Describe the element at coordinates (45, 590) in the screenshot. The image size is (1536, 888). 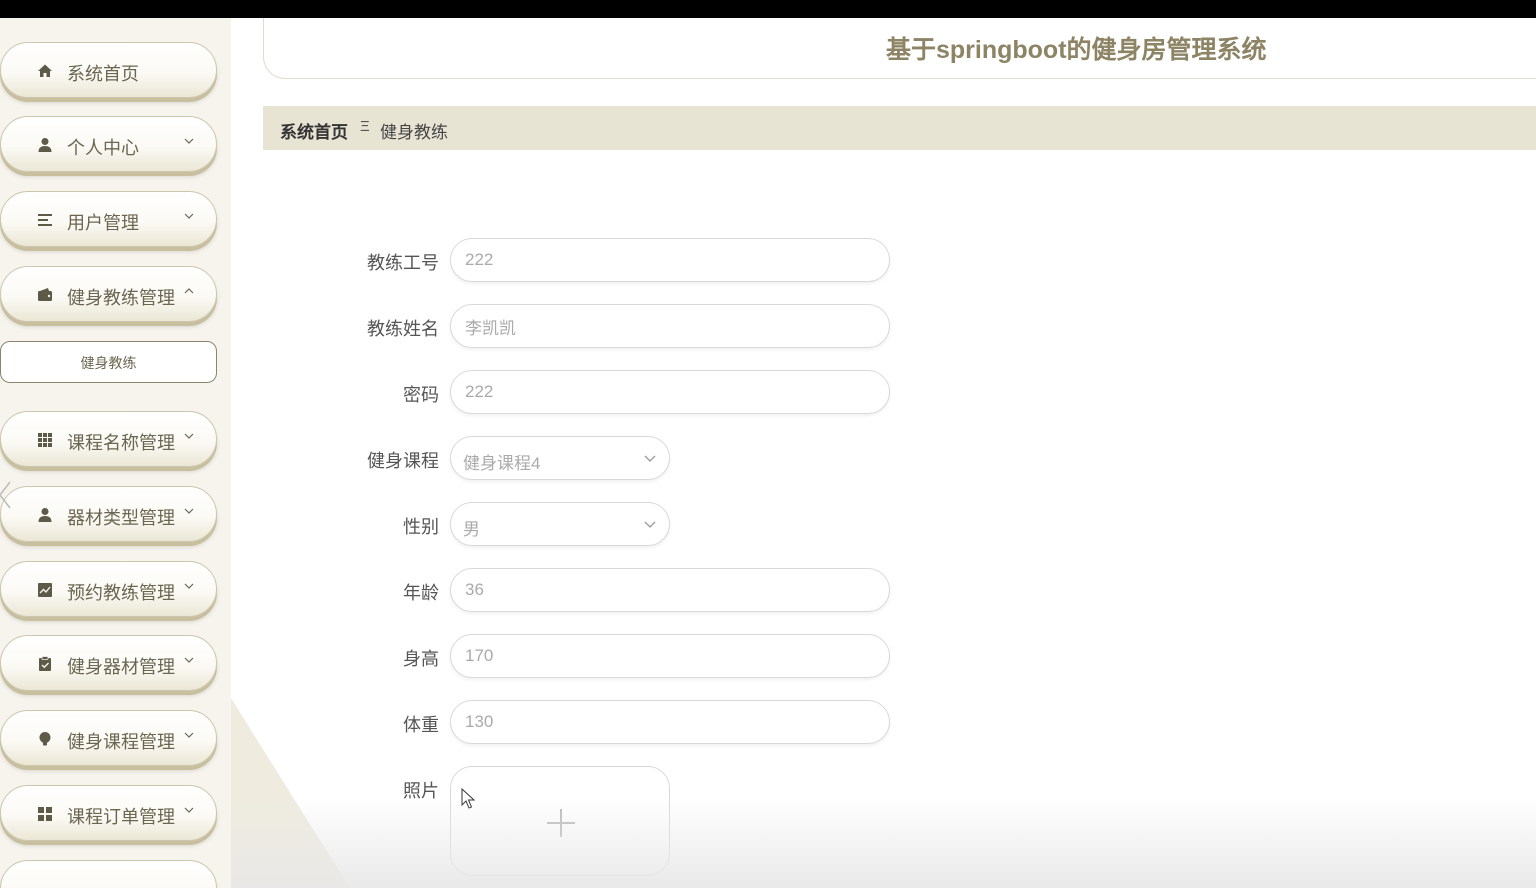
I see `chart-icon` at that location.